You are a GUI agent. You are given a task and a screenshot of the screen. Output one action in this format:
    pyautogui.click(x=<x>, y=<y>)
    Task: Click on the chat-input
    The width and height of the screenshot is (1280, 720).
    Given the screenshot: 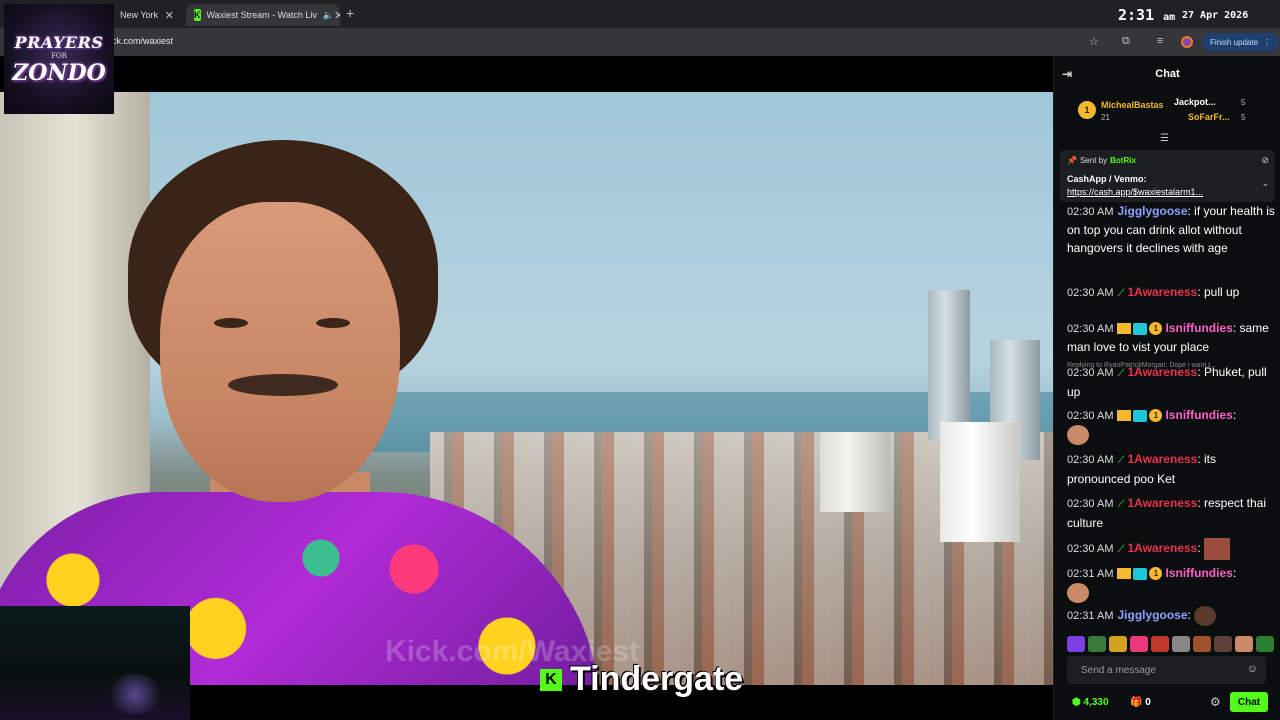 What is the action you would take?
    pyautogui.click(x=1166, y=670)
    